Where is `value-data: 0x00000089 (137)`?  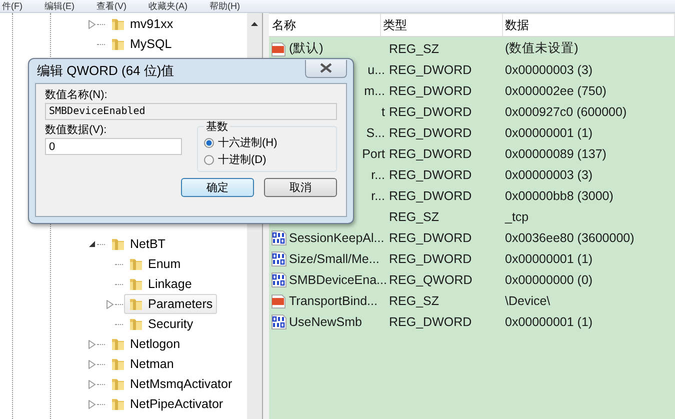
value-data: 0x00000089 (137) is located at coordinates (556, 153).